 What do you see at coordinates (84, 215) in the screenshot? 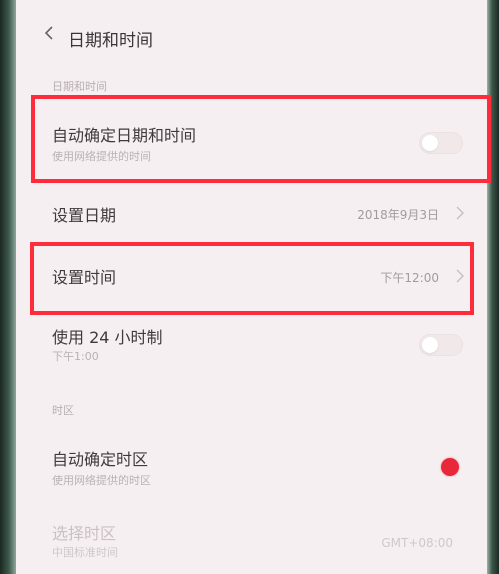
I see `set-date-title: 设置日期` at bounding box center [84, 215].